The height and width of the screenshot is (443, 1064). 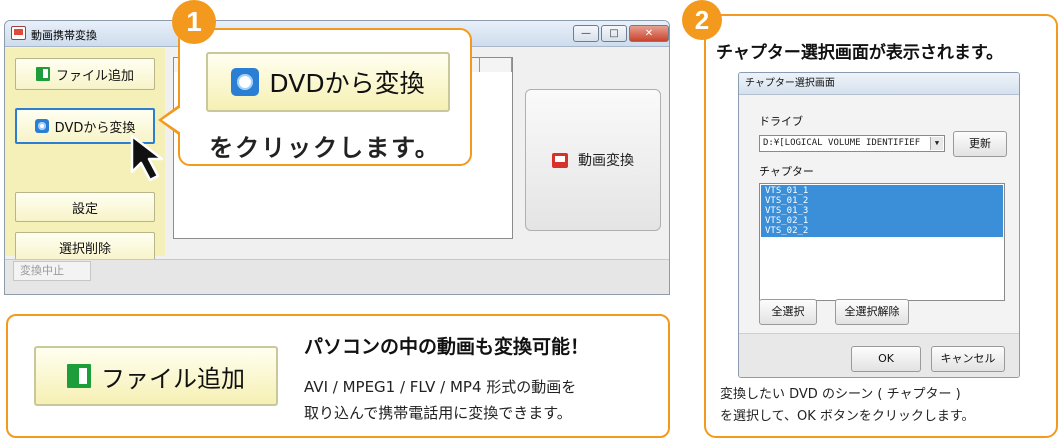 What do you see at coordinates (194, 22) in the screenshot?
I see `step-1-badge: 1` at bounding box center [194, 22].